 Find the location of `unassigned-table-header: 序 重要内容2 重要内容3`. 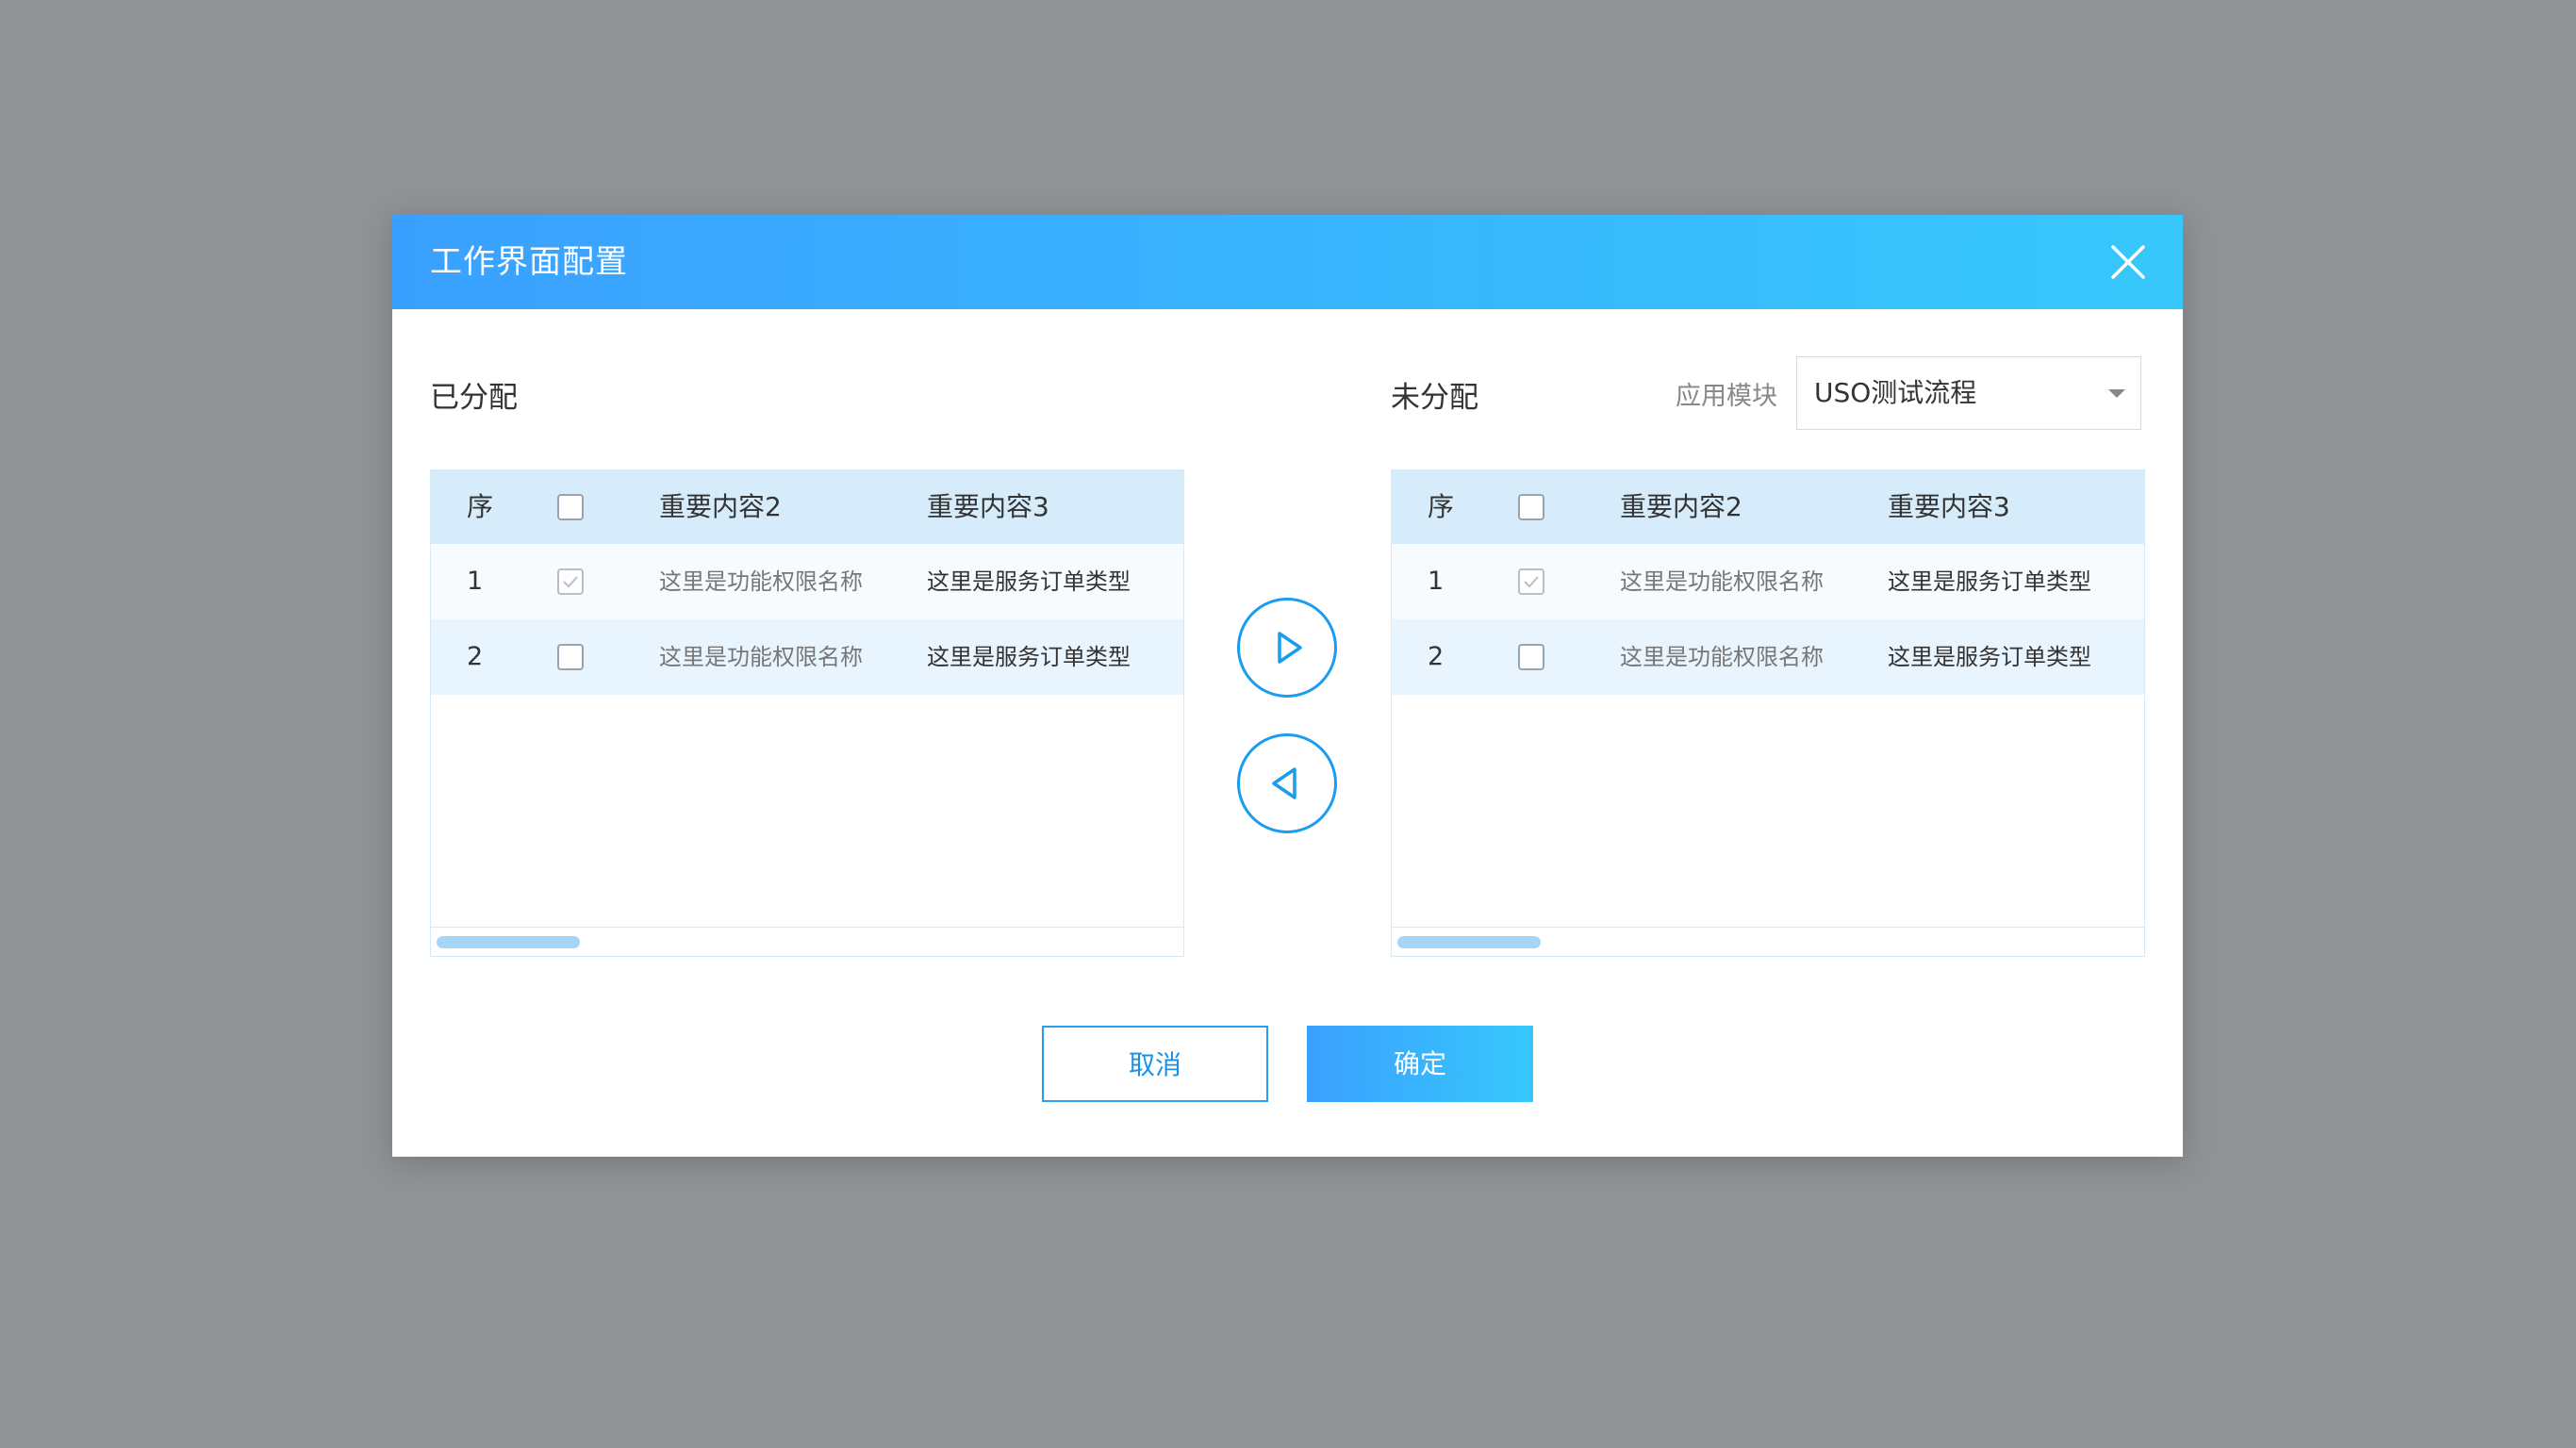

unassigned-table-header: 序 重要内容2 重要内容3 is located at coordinates (1768, 507).